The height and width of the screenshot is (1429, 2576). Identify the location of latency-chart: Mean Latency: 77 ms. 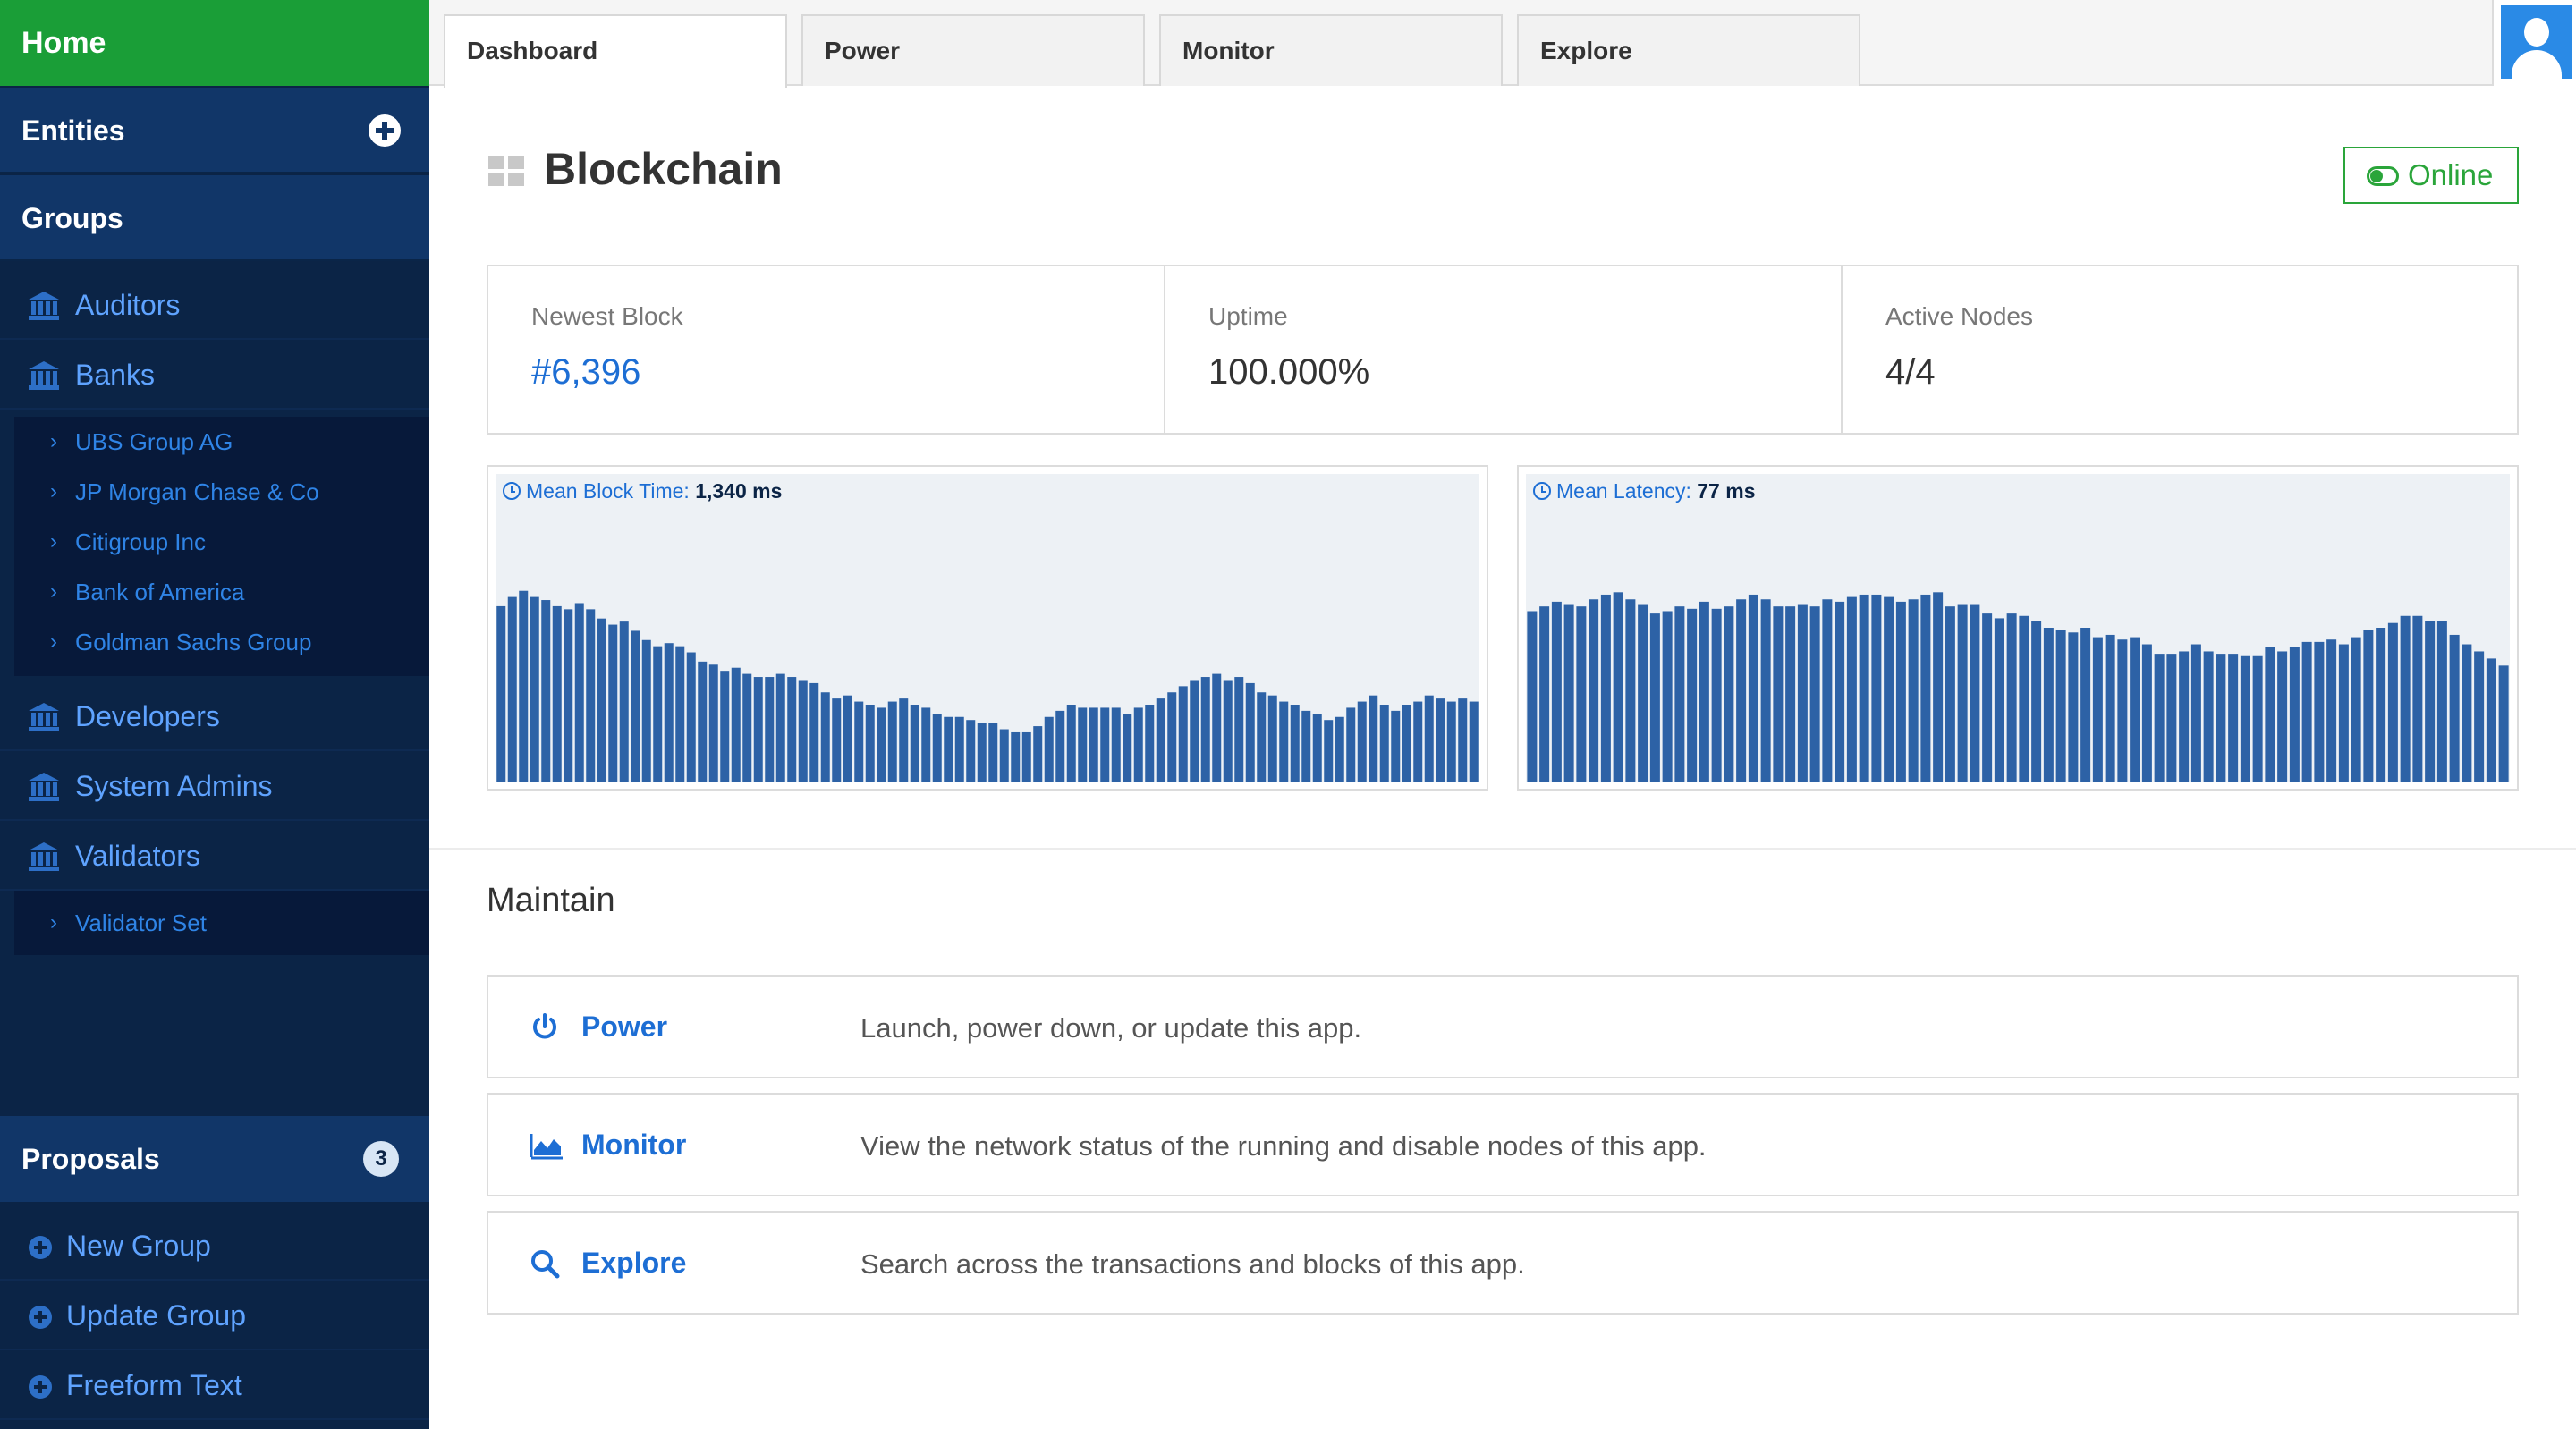
(2018, 628).